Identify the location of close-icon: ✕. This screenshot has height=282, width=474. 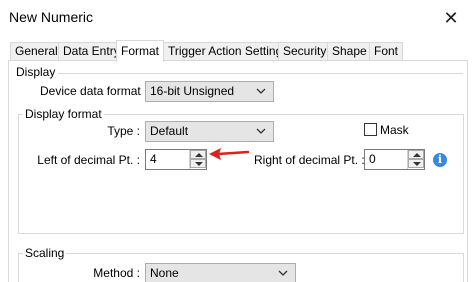
(451, 17).